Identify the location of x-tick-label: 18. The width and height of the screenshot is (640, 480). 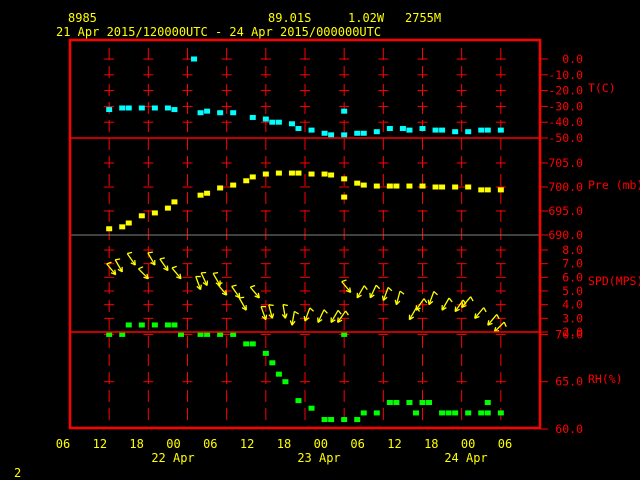
(136, 444).